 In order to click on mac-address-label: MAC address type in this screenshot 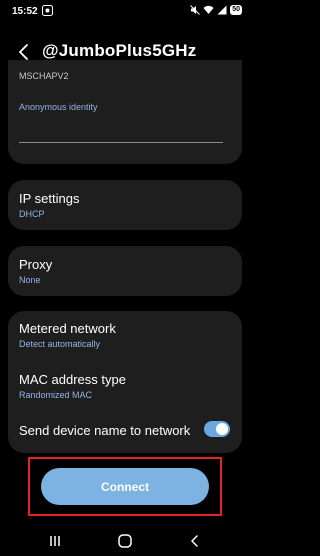, I will do `click(72, 379)`.